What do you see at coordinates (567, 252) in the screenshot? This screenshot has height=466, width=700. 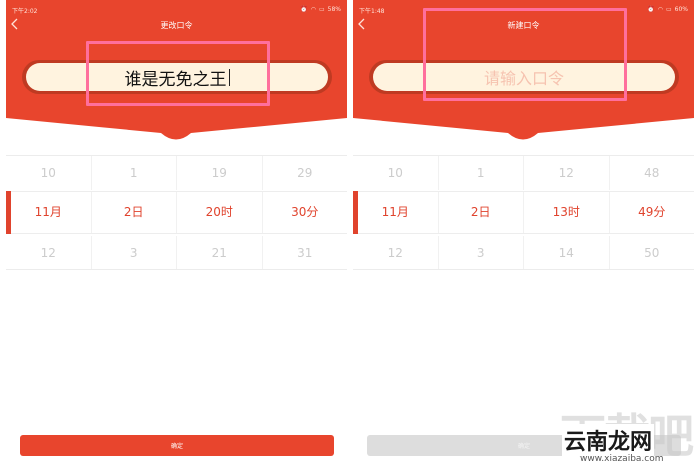 I see `picker-cell-hour: 14` at bounding box center [567, 252].